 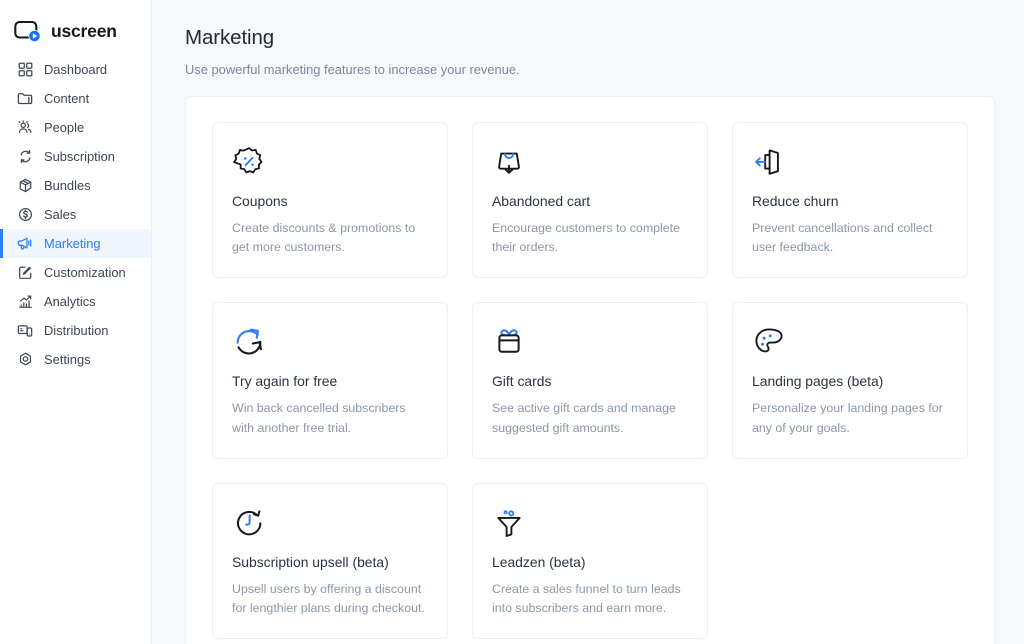 I want to click on feature-card-title: Leadzen (beta), so click(x=539, y=561).